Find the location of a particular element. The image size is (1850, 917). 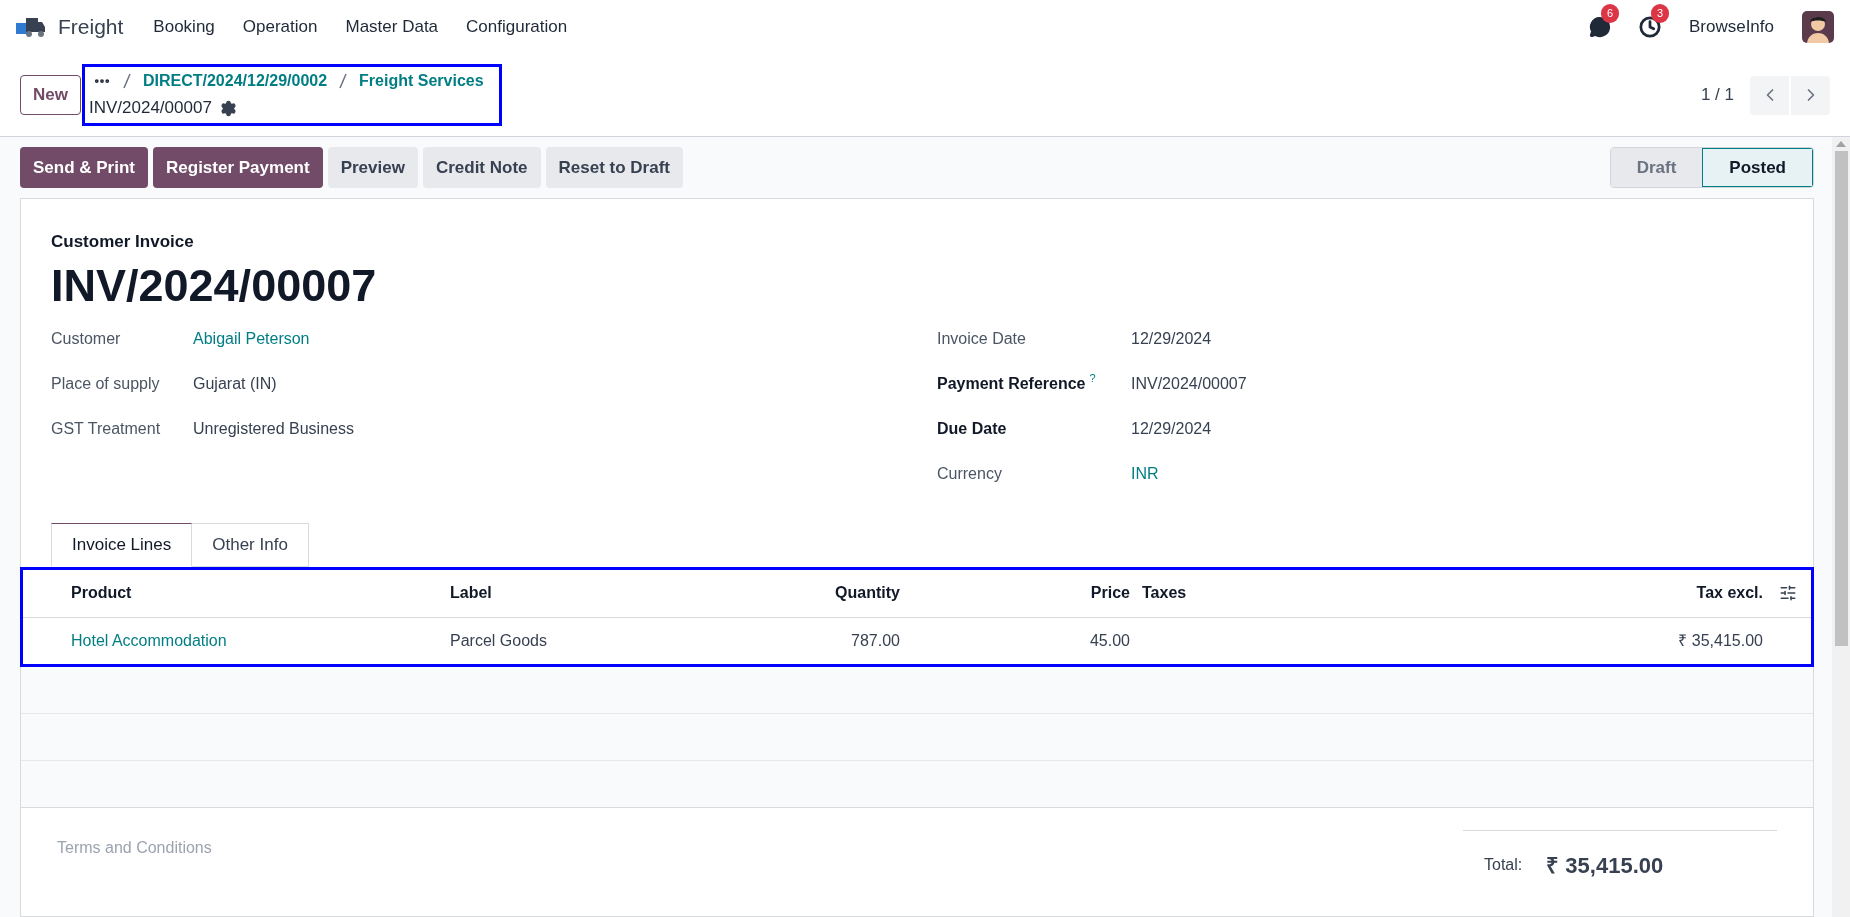

field-label: Currency is located at coordinates (969, 473).